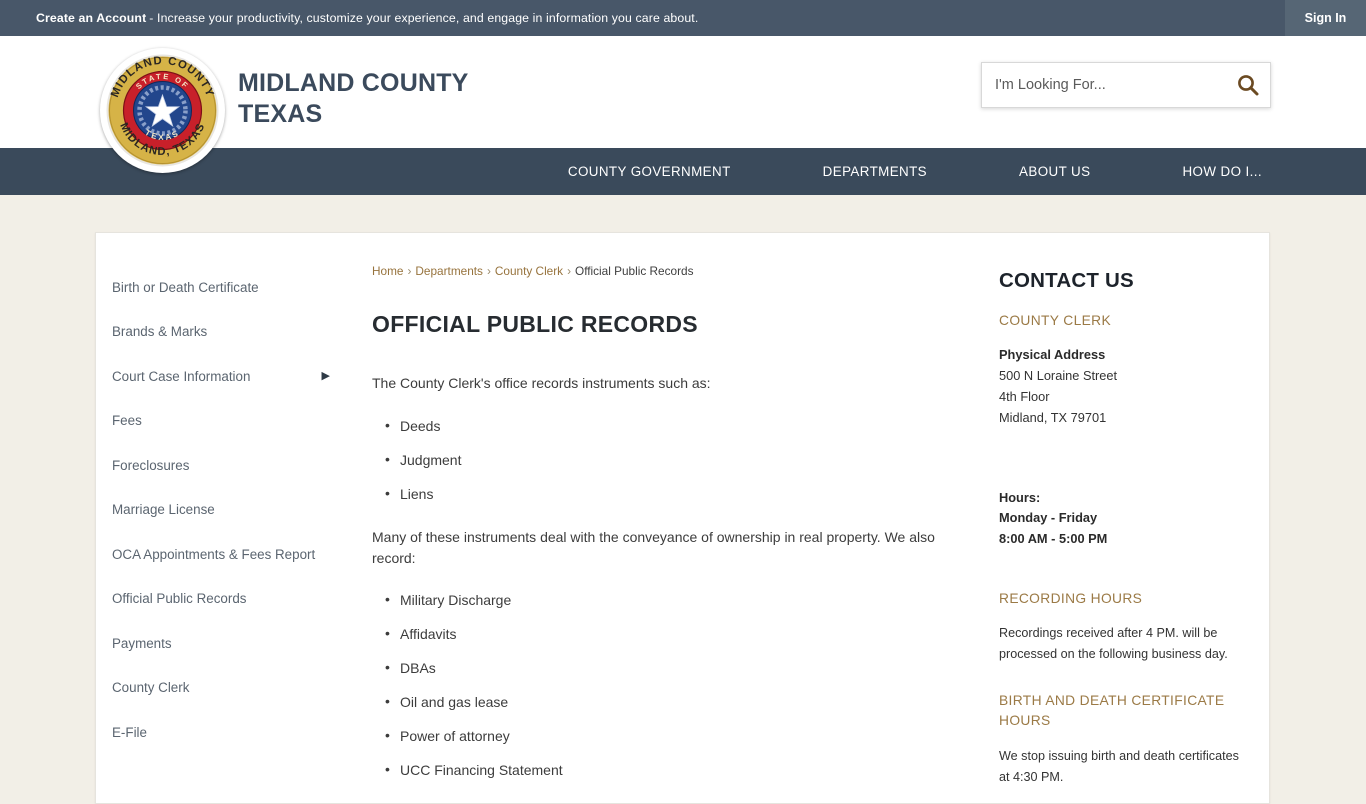 This screenshot has width=1366, height=804. Describe the element at coordinates (1053, 539) in the screenshot. I see `hours-times: 8:00 AM - 5:00 PM` at that location.